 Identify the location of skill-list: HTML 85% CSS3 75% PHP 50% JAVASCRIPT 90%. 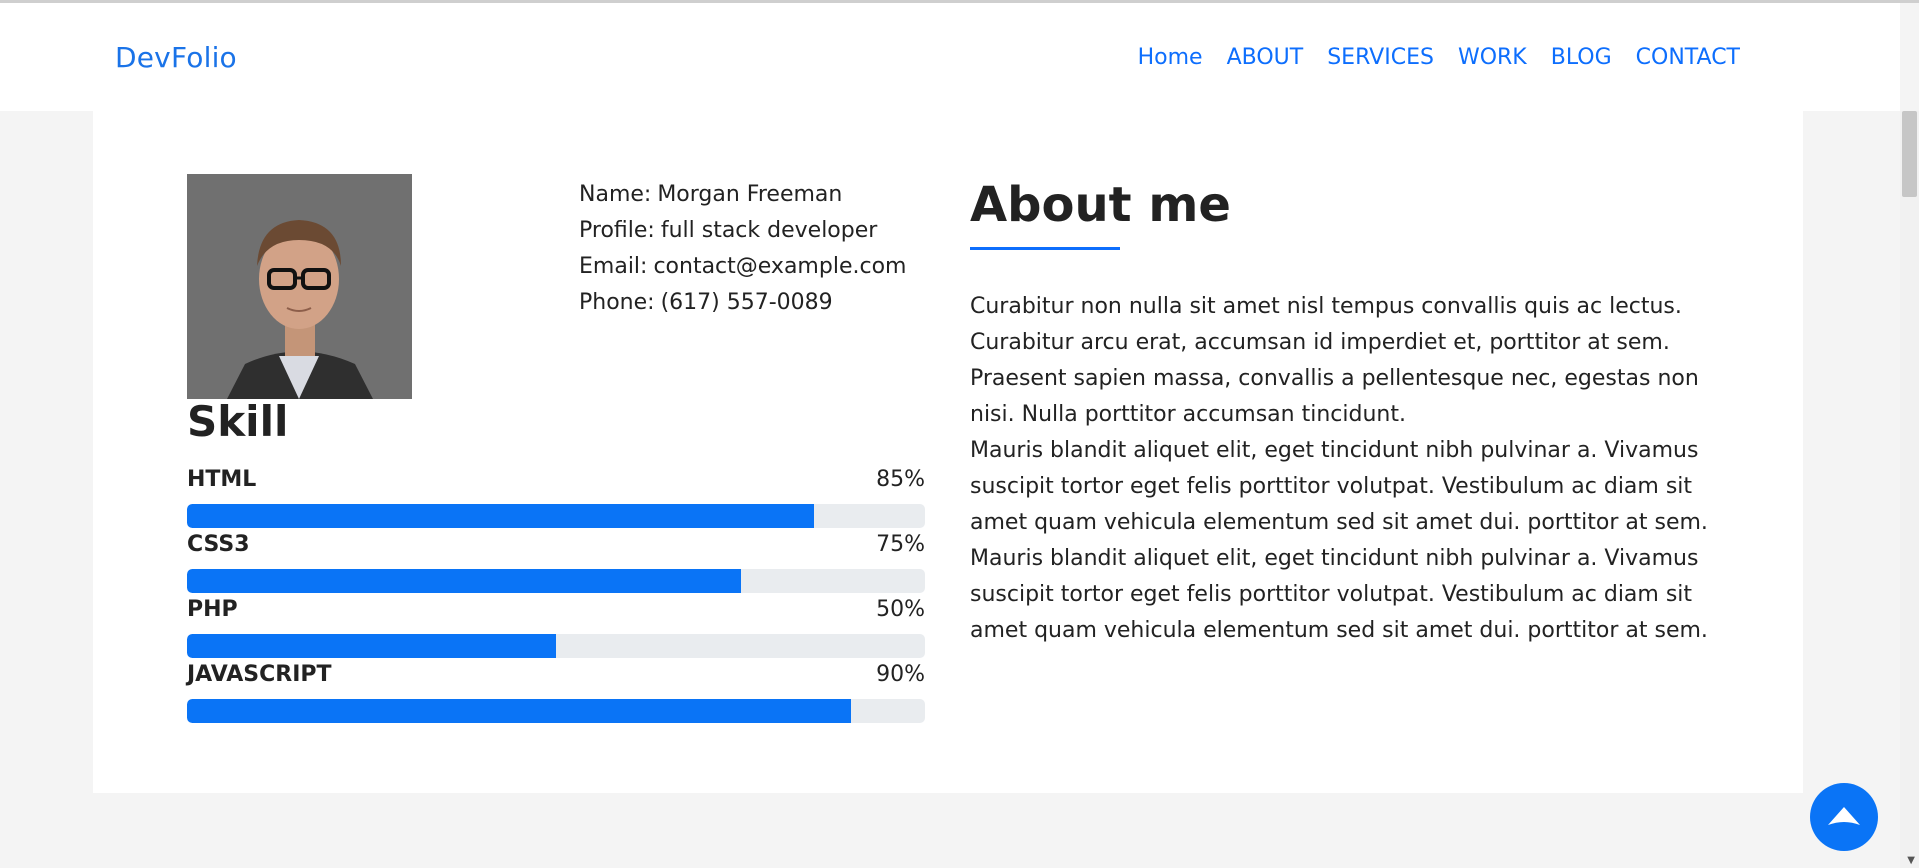
(556, 594).